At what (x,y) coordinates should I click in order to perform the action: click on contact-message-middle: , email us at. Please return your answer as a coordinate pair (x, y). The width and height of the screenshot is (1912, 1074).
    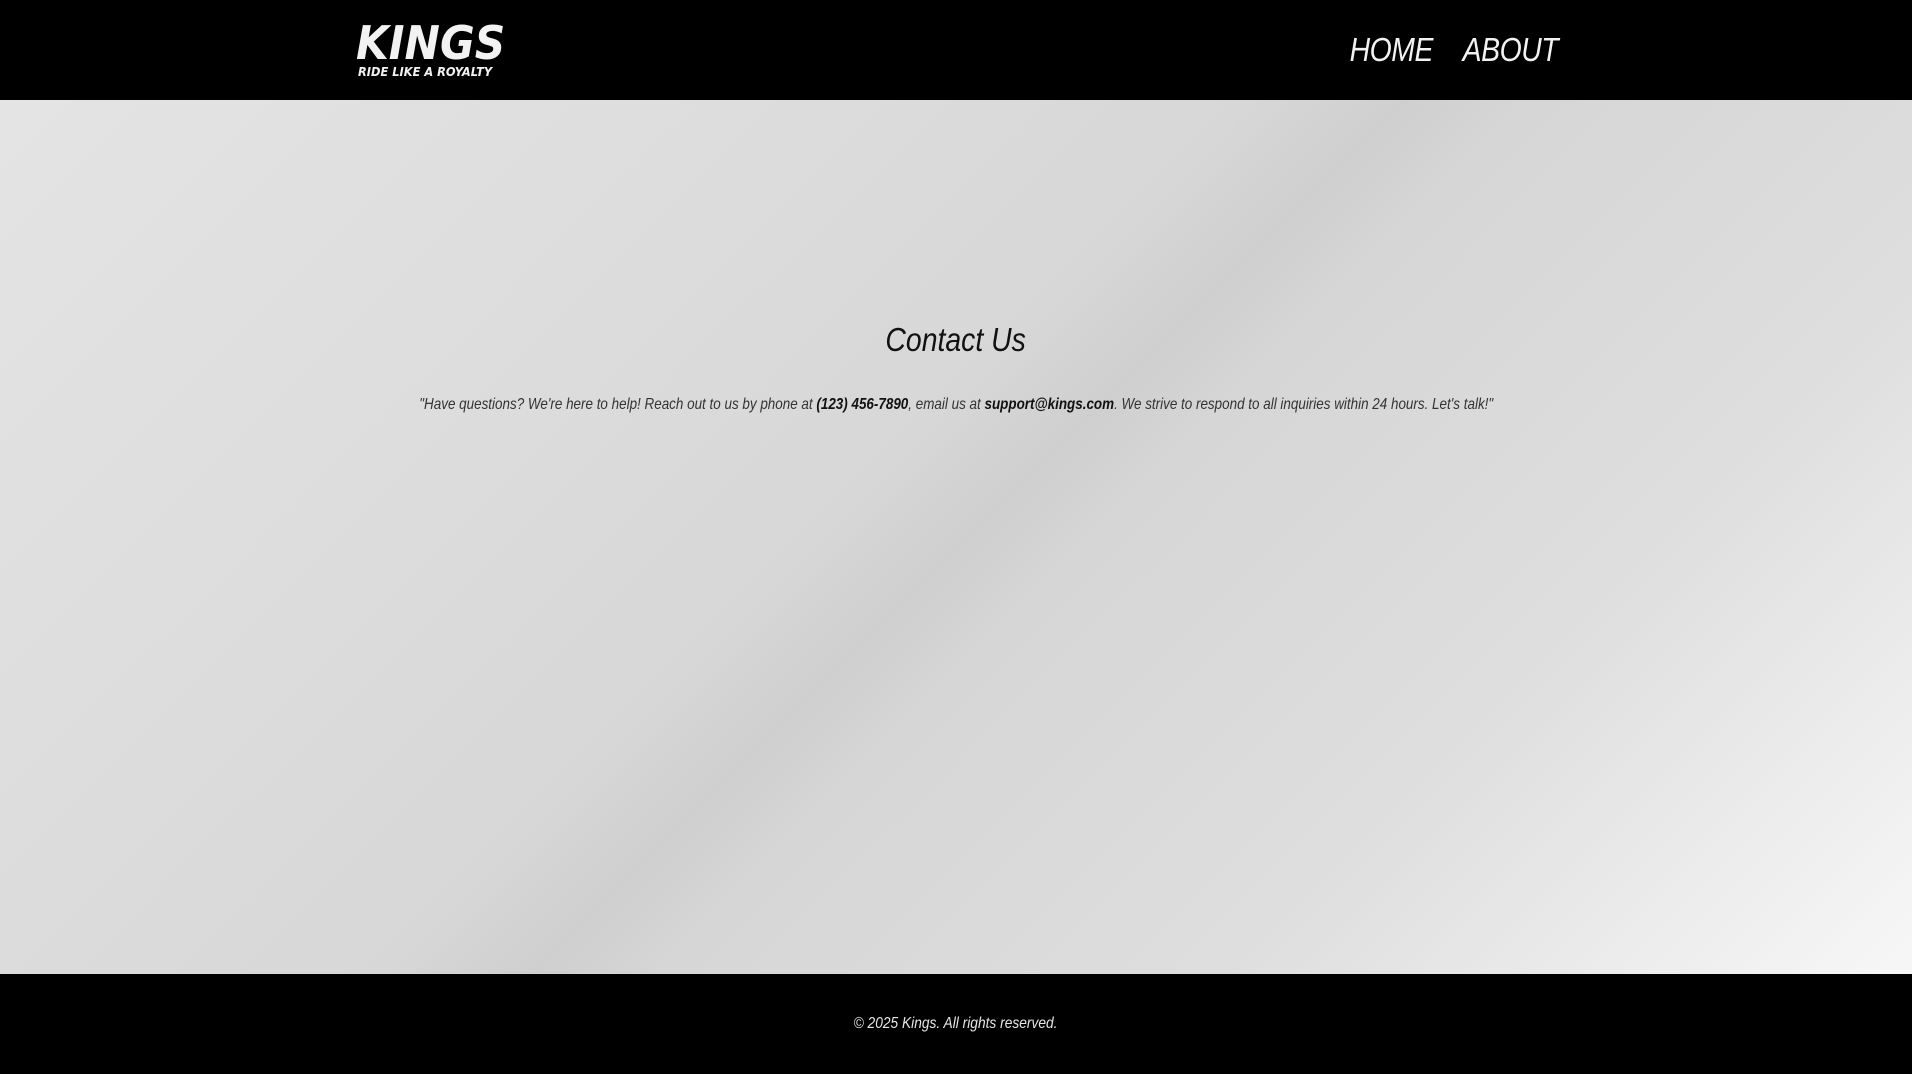
    Looking at the image, I should click on (946, 404).